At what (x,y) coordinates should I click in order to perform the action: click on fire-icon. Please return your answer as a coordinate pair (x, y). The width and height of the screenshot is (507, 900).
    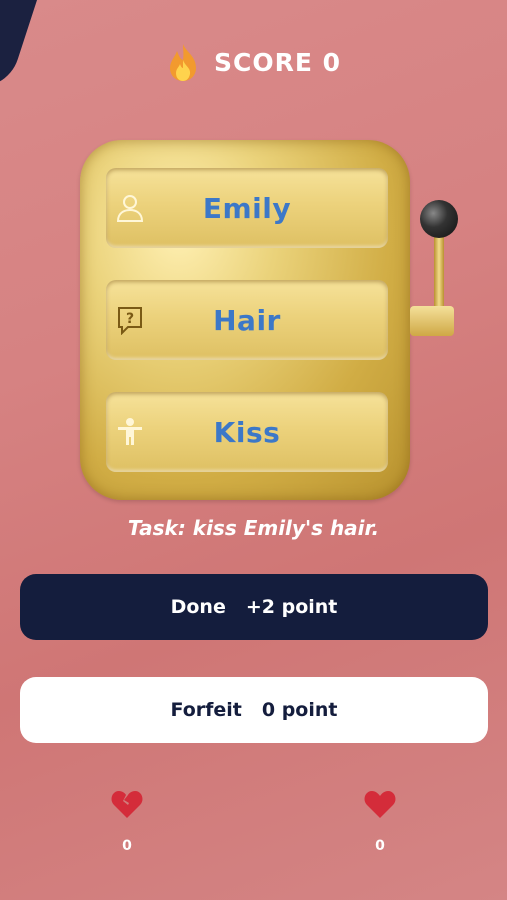
    Looking at the image, I should click on (182, 62).